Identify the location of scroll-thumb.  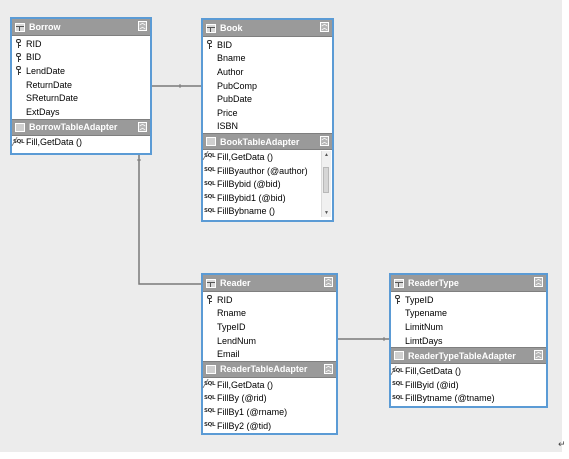
(326, 180).